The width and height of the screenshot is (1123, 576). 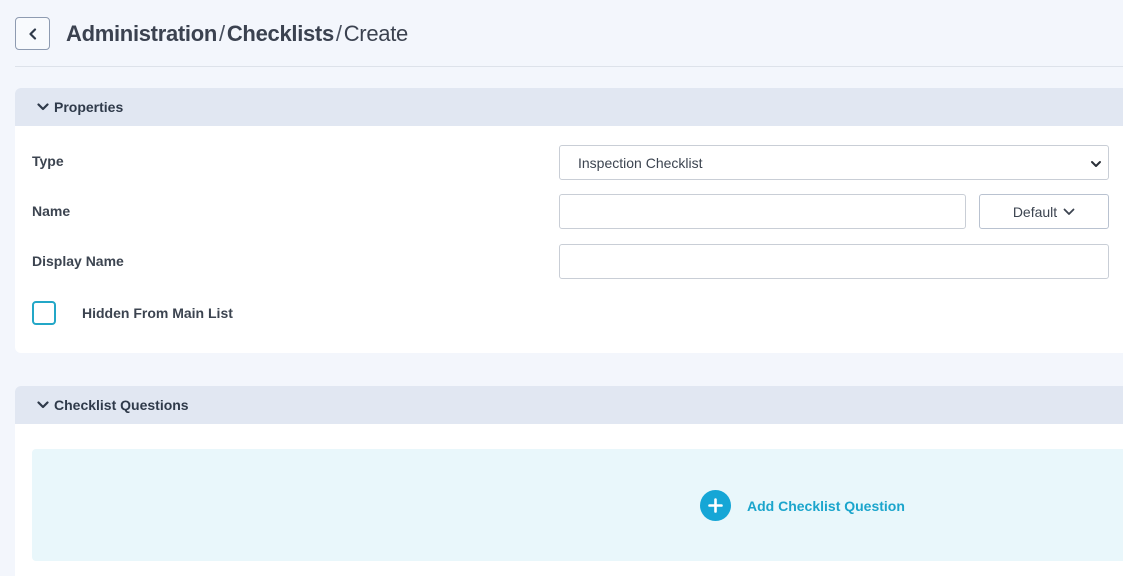 I want to click on breadcrumb-checklists: Checklists, so click(x=280, y=33).